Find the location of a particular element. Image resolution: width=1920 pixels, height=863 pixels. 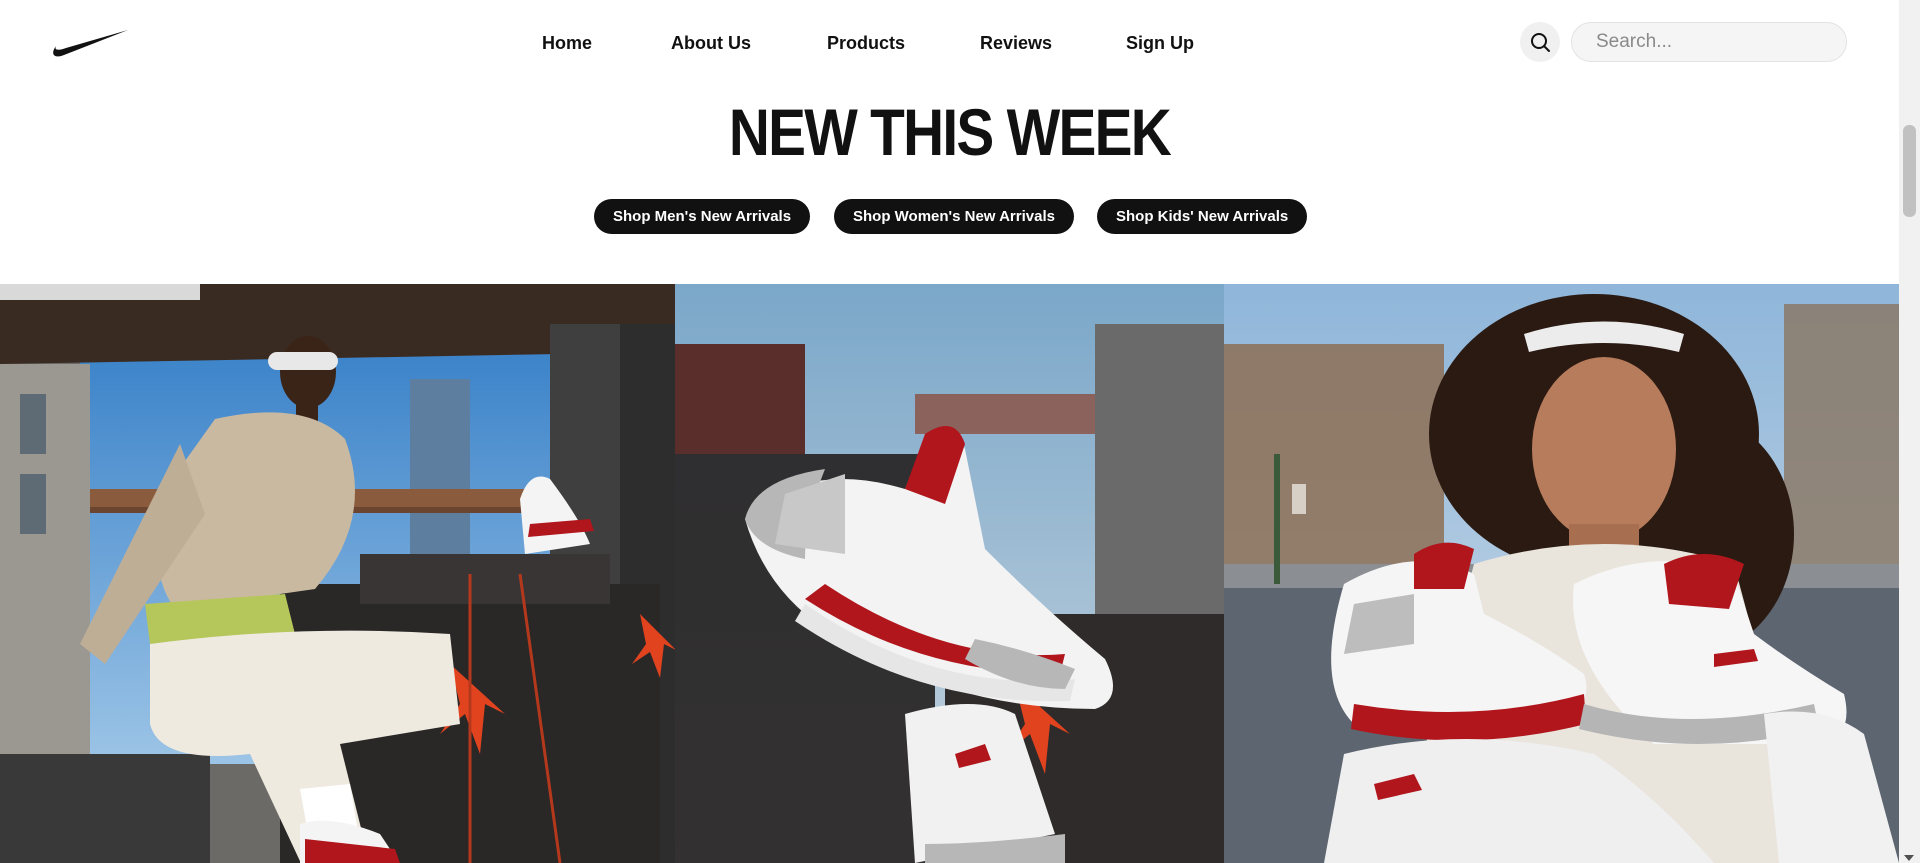

search-icon is located at coordinates (1540, 42).